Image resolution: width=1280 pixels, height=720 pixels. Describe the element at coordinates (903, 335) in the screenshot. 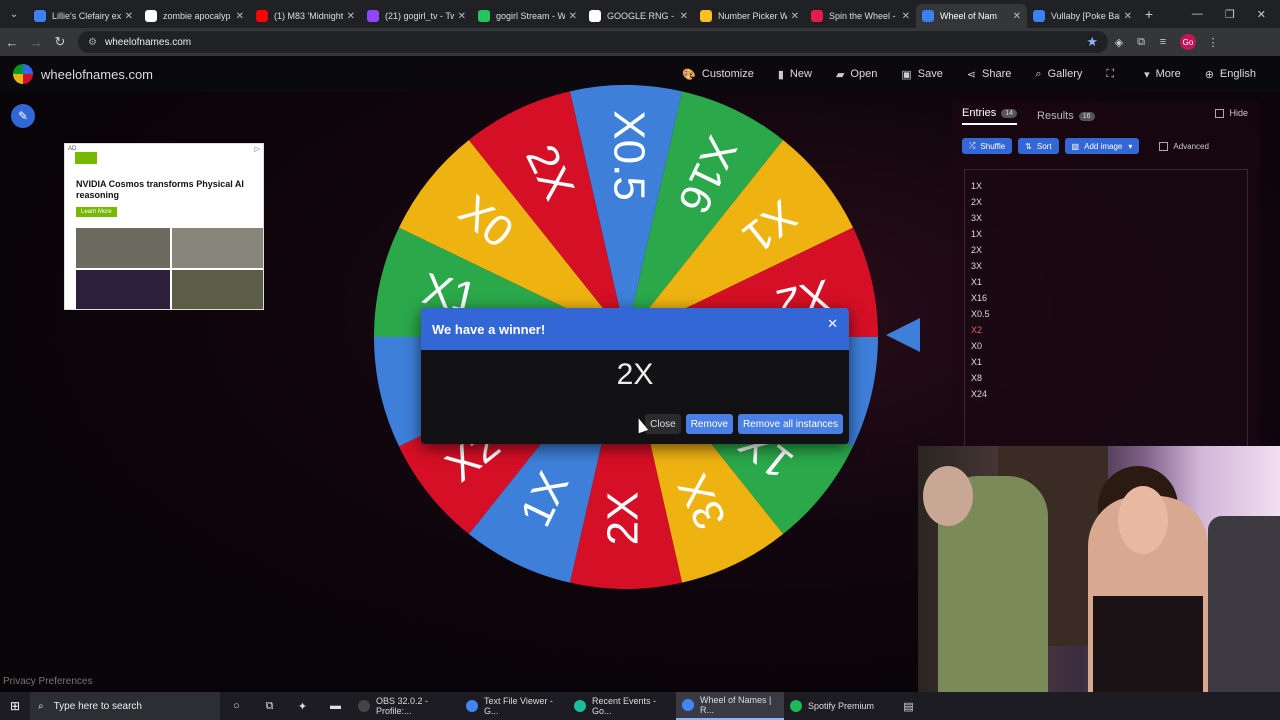

I see `wheel-pointer` at that location.